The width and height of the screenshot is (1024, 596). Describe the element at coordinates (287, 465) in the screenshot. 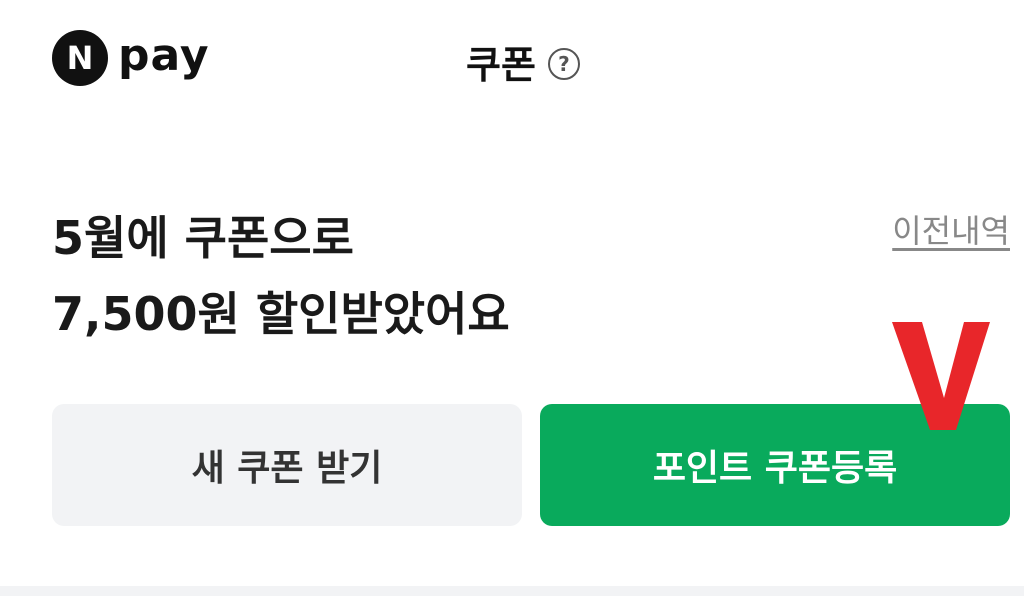

I see `new-coupon-button: 새 쿠폰 받기` at that location.